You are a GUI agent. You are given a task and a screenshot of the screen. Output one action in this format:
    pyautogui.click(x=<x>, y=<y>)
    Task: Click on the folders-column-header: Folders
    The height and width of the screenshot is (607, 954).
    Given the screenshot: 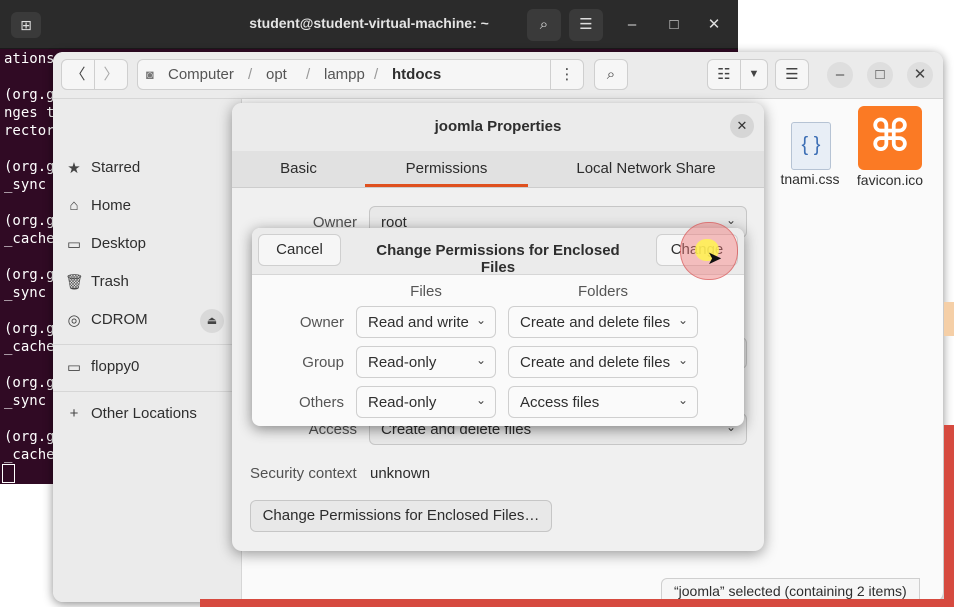 What is the action you would take?
    pyautogui.click(x=603, y=291)
    